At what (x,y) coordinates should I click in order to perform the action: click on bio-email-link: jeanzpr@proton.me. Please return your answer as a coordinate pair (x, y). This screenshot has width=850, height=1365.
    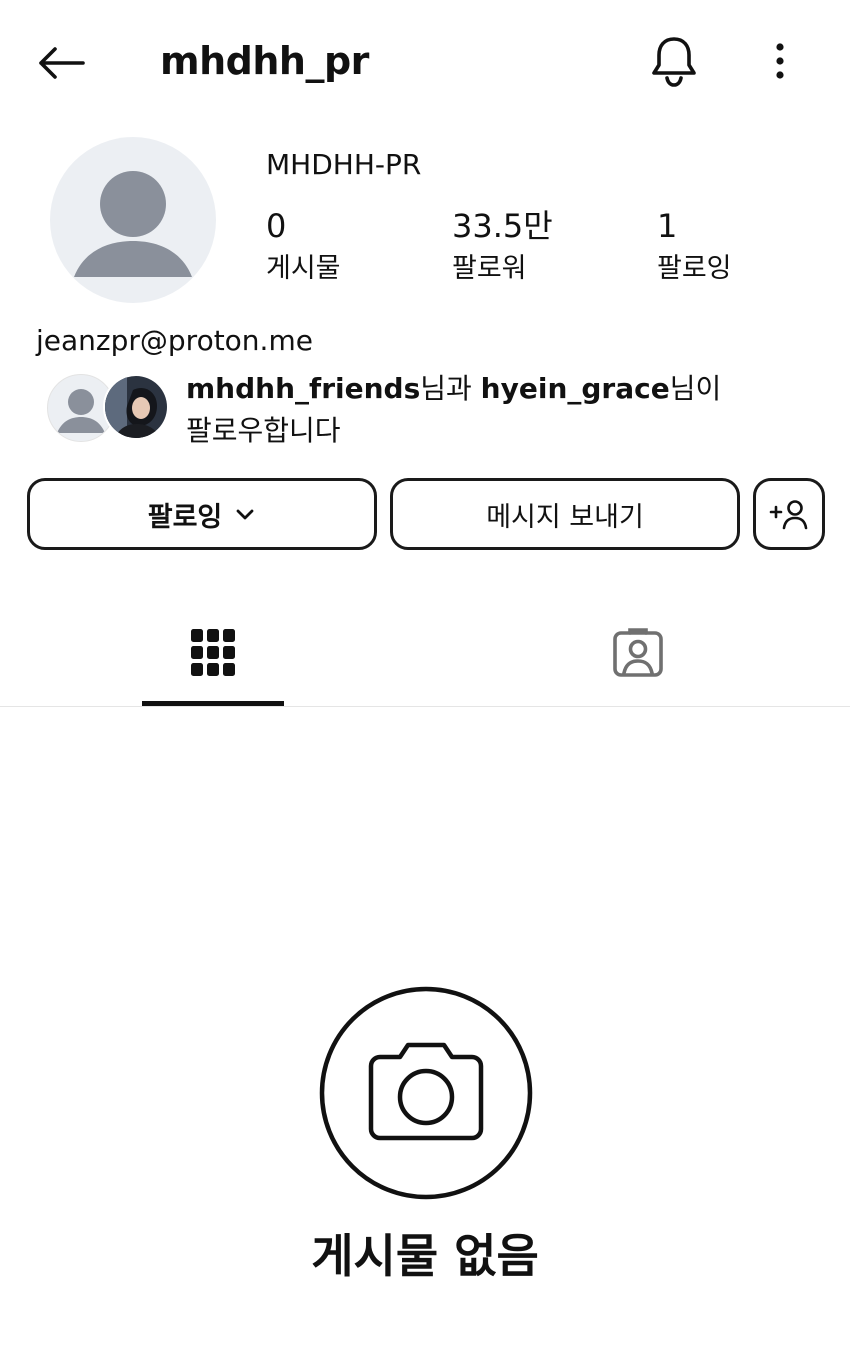
    Looking at the image, I should click on (174, 341).